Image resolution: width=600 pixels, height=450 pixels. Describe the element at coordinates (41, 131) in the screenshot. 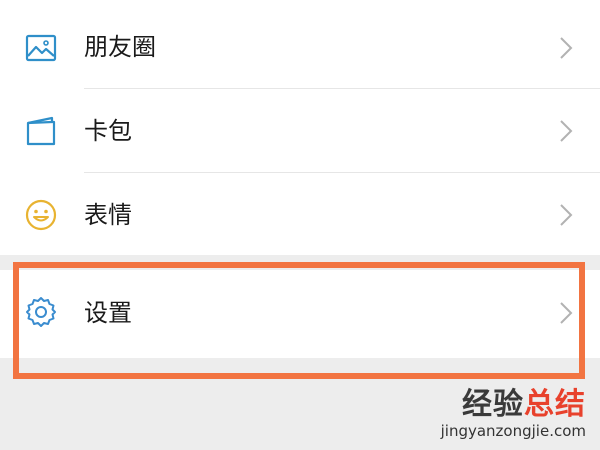

I see `card-wallet-icon` at that location.